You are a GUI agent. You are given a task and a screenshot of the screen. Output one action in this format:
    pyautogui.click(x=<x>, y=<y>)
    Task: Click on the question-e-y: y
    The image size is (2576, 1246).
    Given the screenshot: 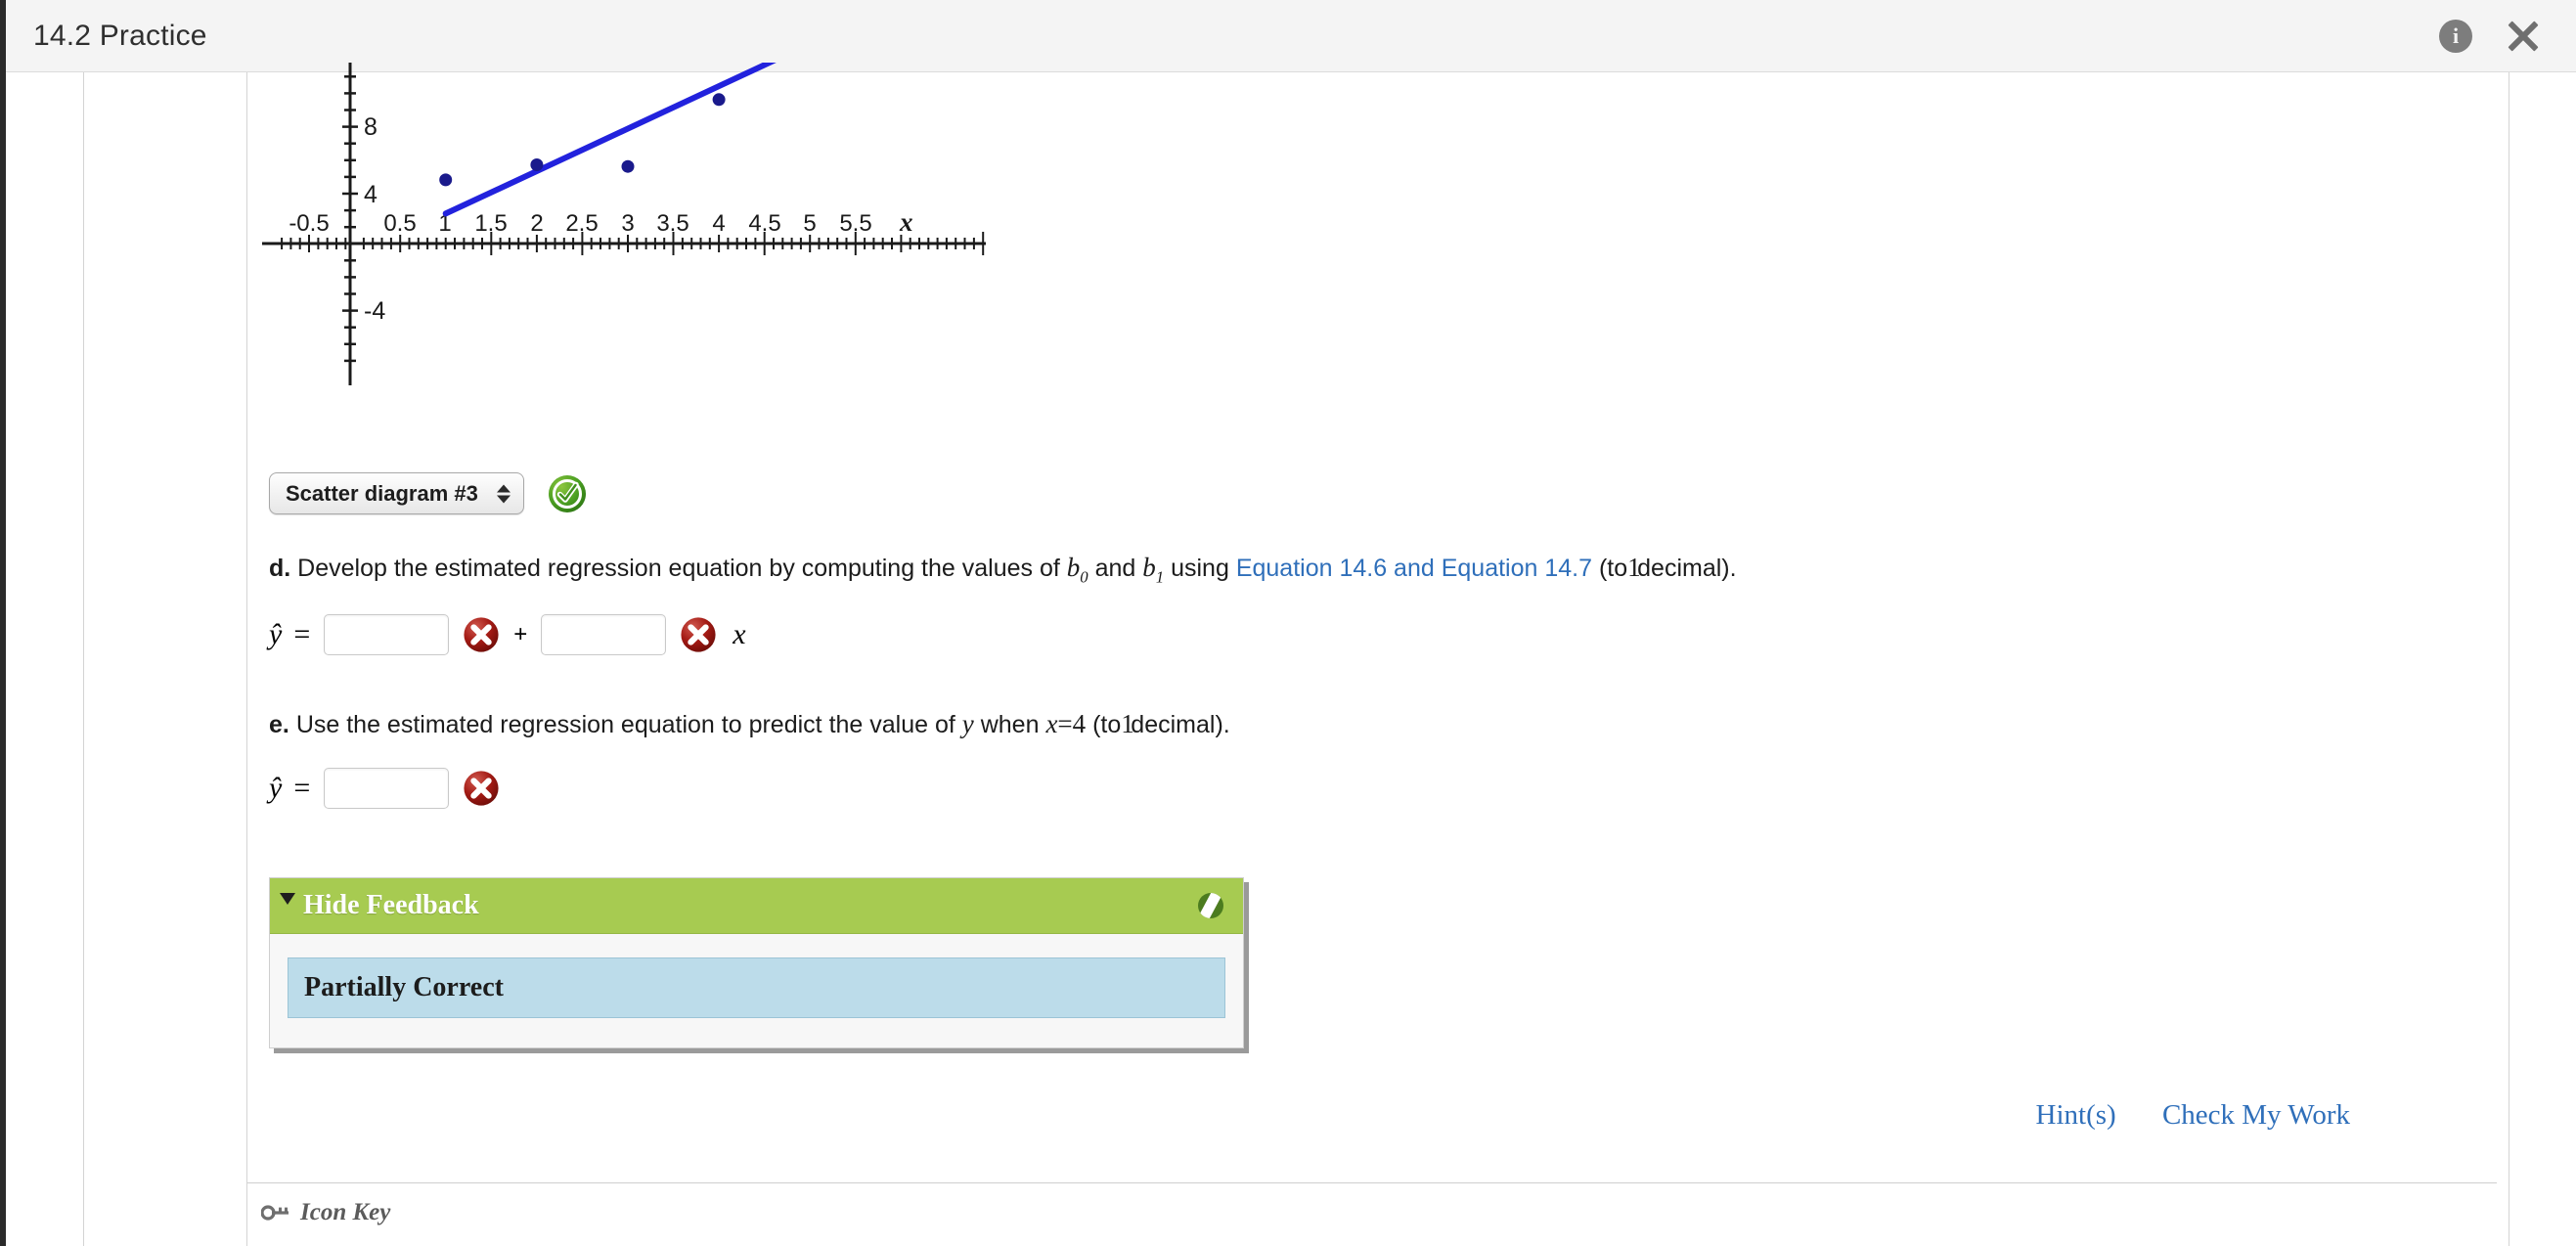 What is the action you would take?
    pyautogui.click(x=967, y=723)
    